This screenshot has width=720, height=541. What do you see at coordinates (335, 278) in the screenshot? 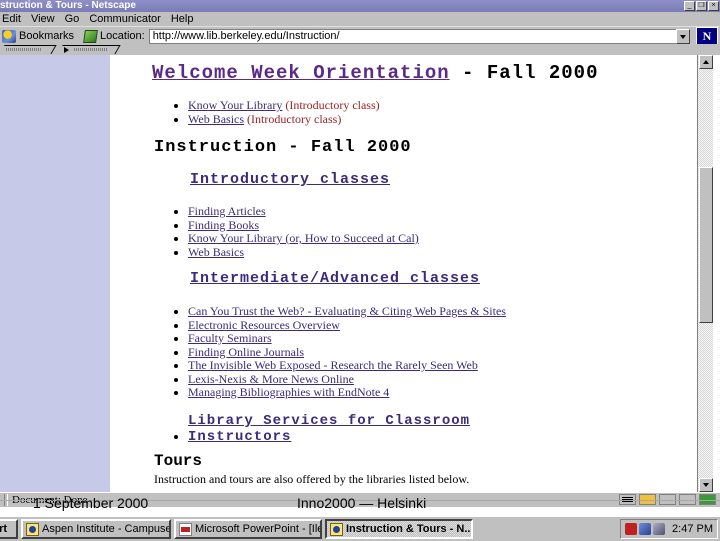
I see `advanced-classes-subheading: Intermediate/Advanced classes` at bounding box center [335, 278].